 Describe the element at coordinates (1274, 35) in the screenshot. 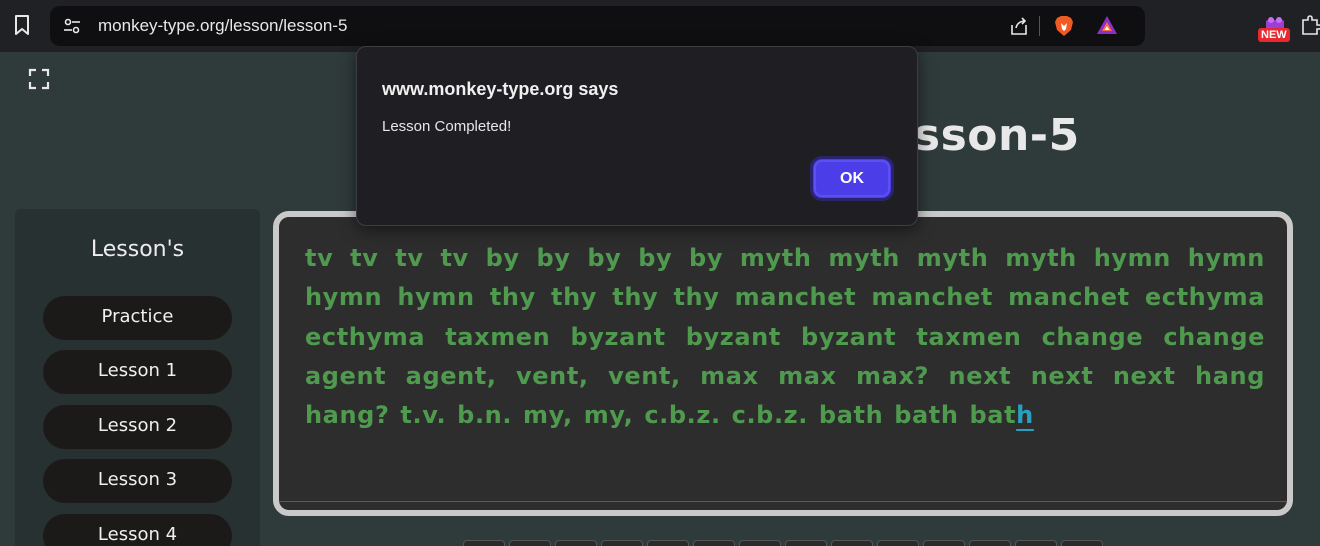

I see `new-badge: NEW` at that location.